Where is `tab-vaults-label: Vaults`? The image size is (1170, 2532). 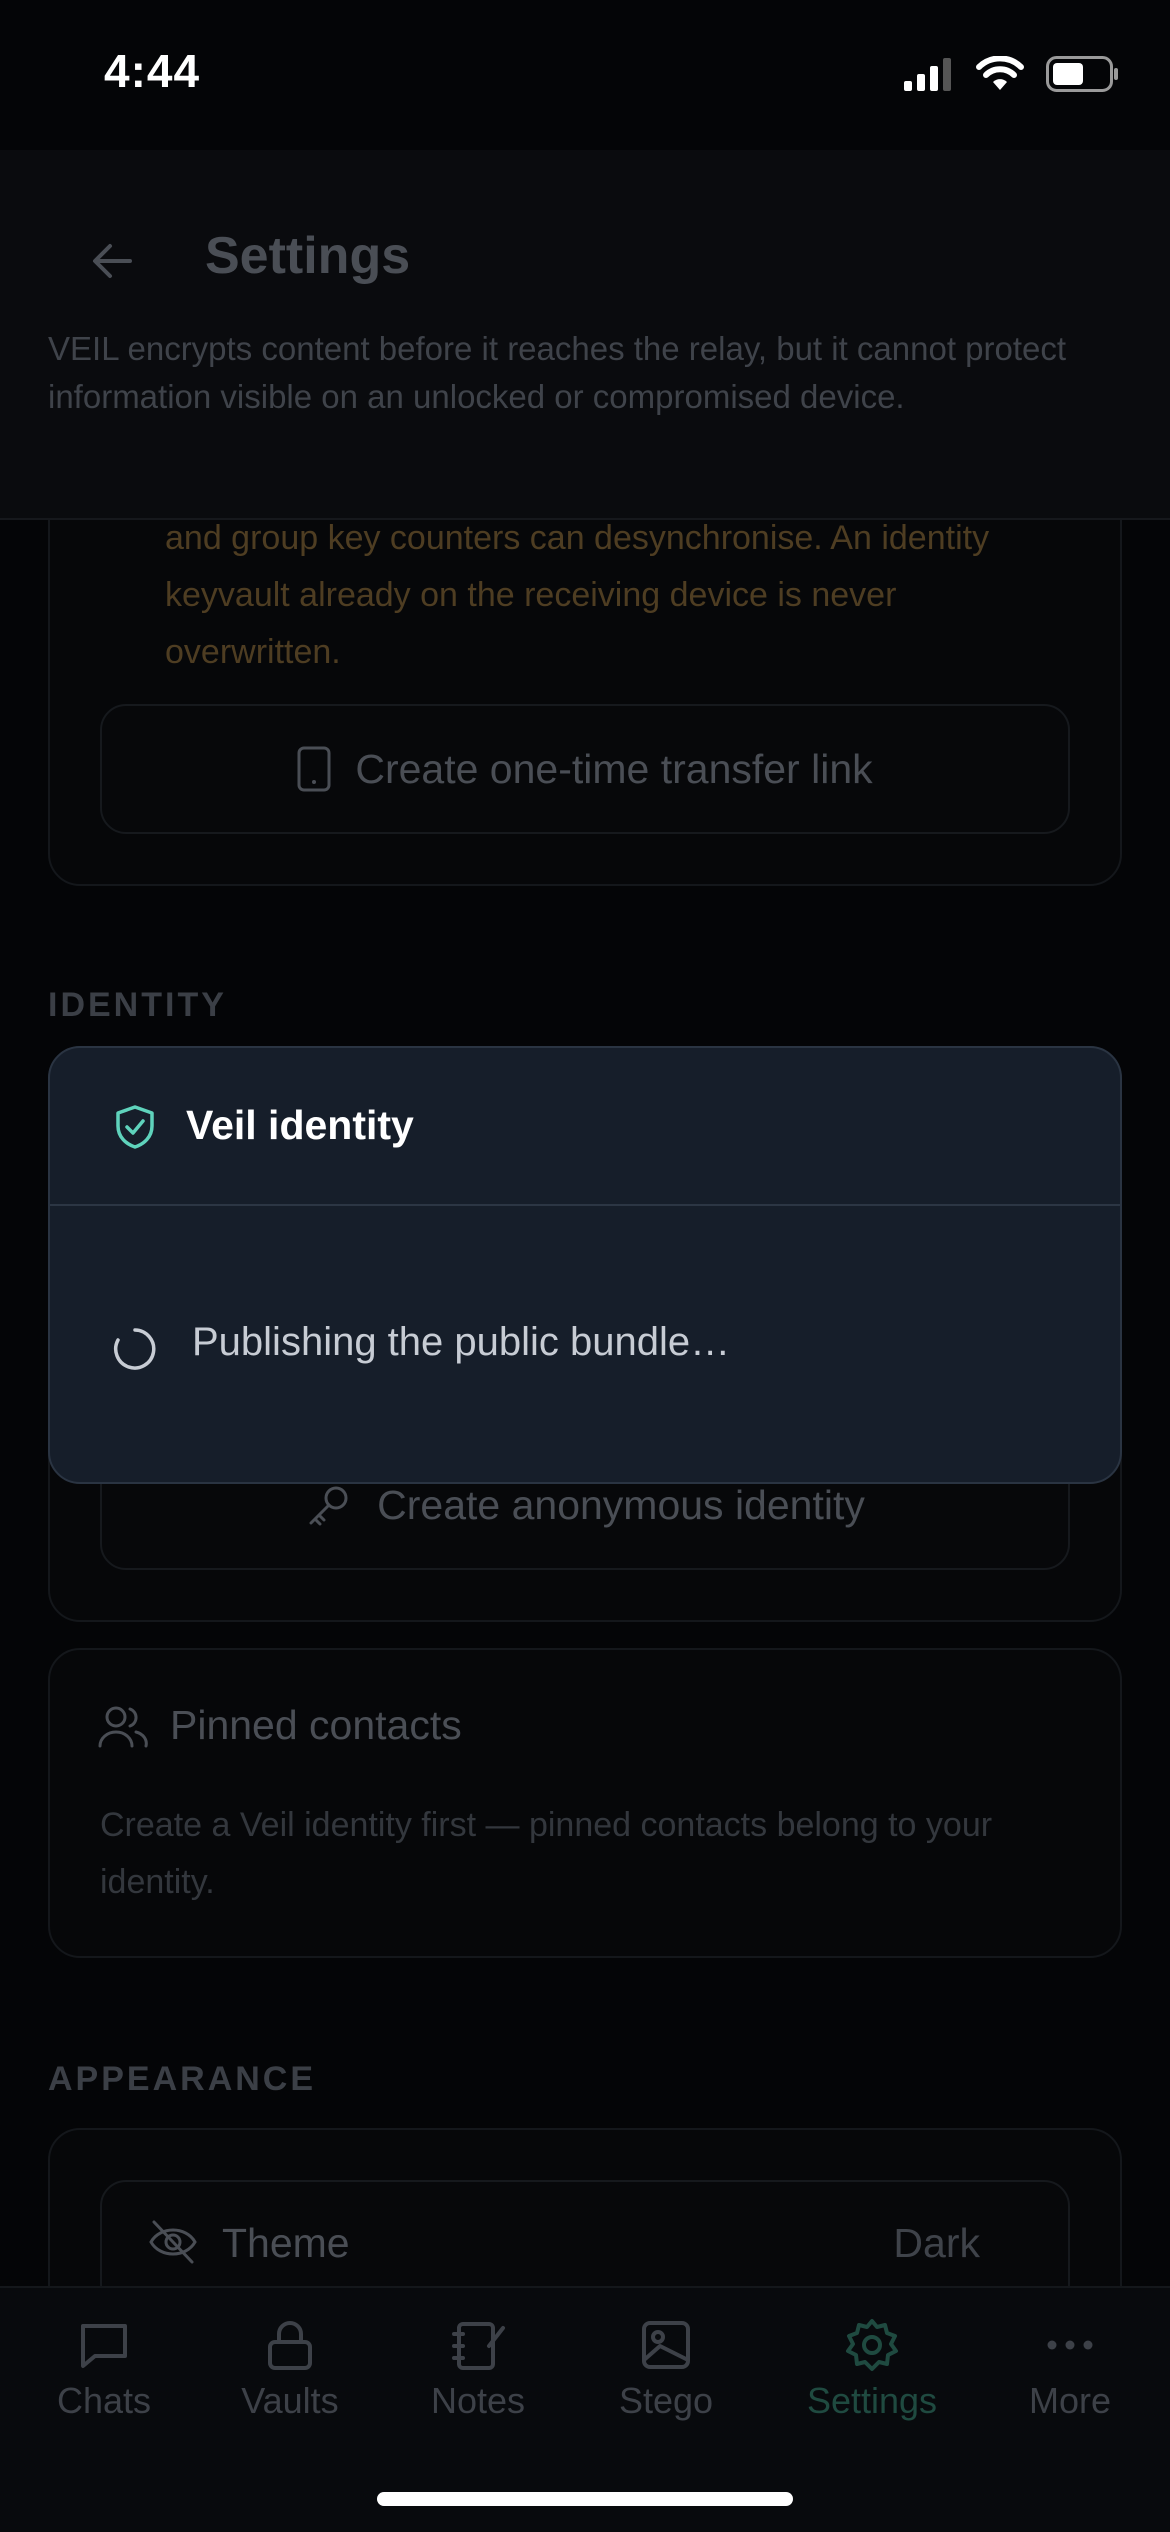
tab-vaults-label: Vaults is located at coordinates (290, 2400).